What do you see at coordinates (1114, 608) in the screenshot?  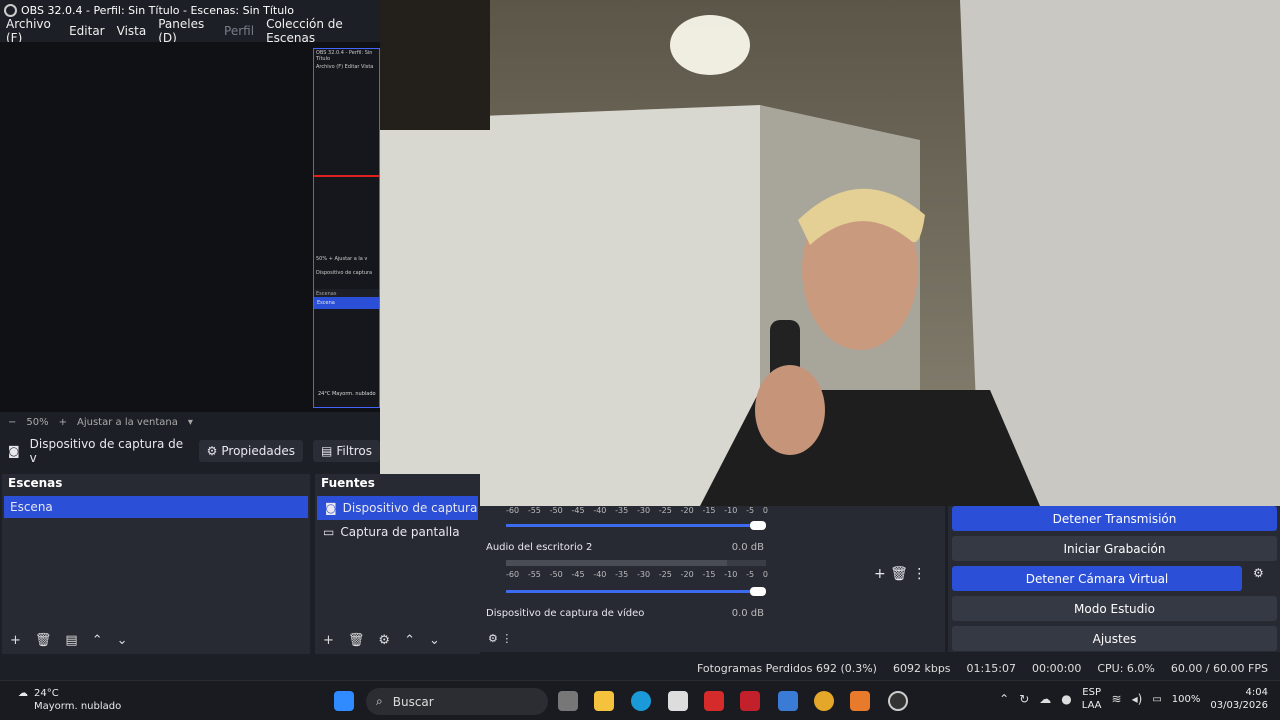 I see `studio-mode-button: Modo Estudio` at bounding box center [1114, 608].